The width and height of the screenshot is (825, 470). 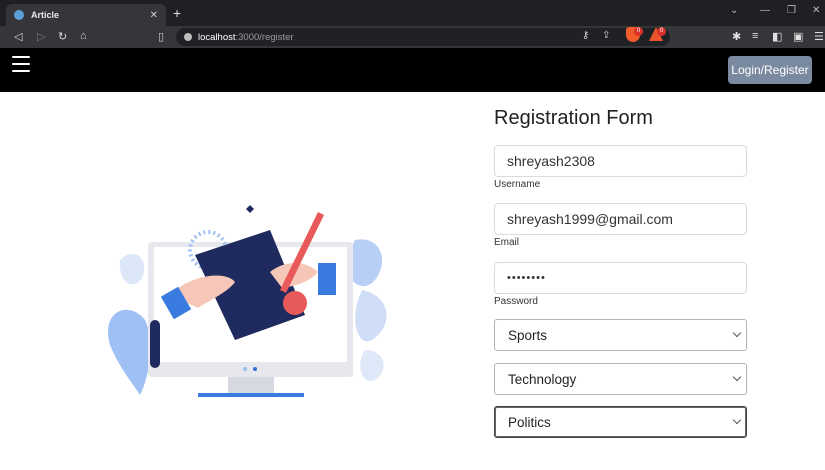 What do you see at coordinates (770, 70) in the screenshot?
I see `login-register-button: Login/Register` at bounding box center [770, 70].